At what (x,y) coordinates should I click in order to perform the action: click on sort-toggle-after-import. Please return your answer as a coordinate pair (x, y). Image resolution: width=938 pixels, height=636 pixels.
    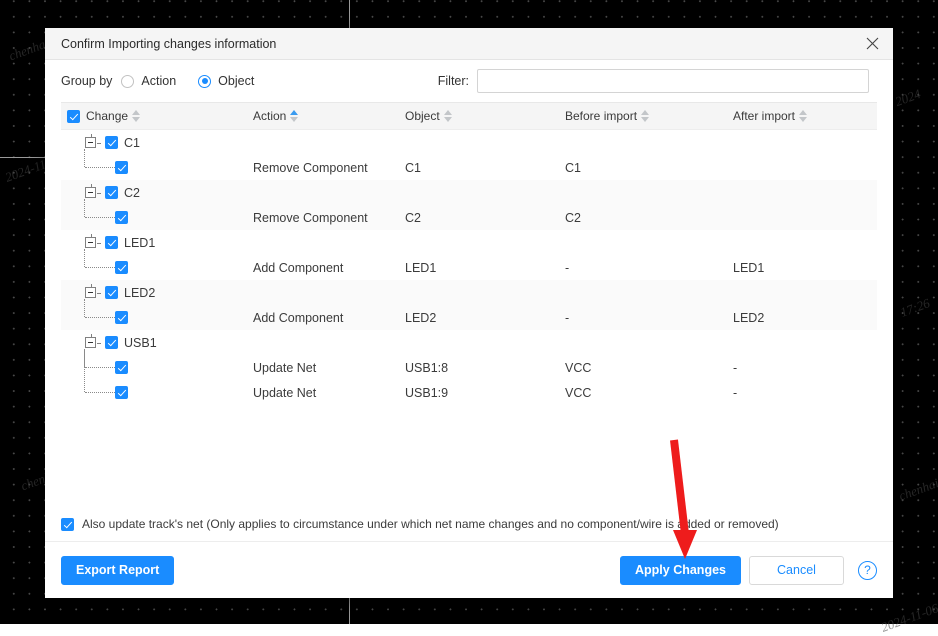
    Looking at the image, I should click on (803, 116).